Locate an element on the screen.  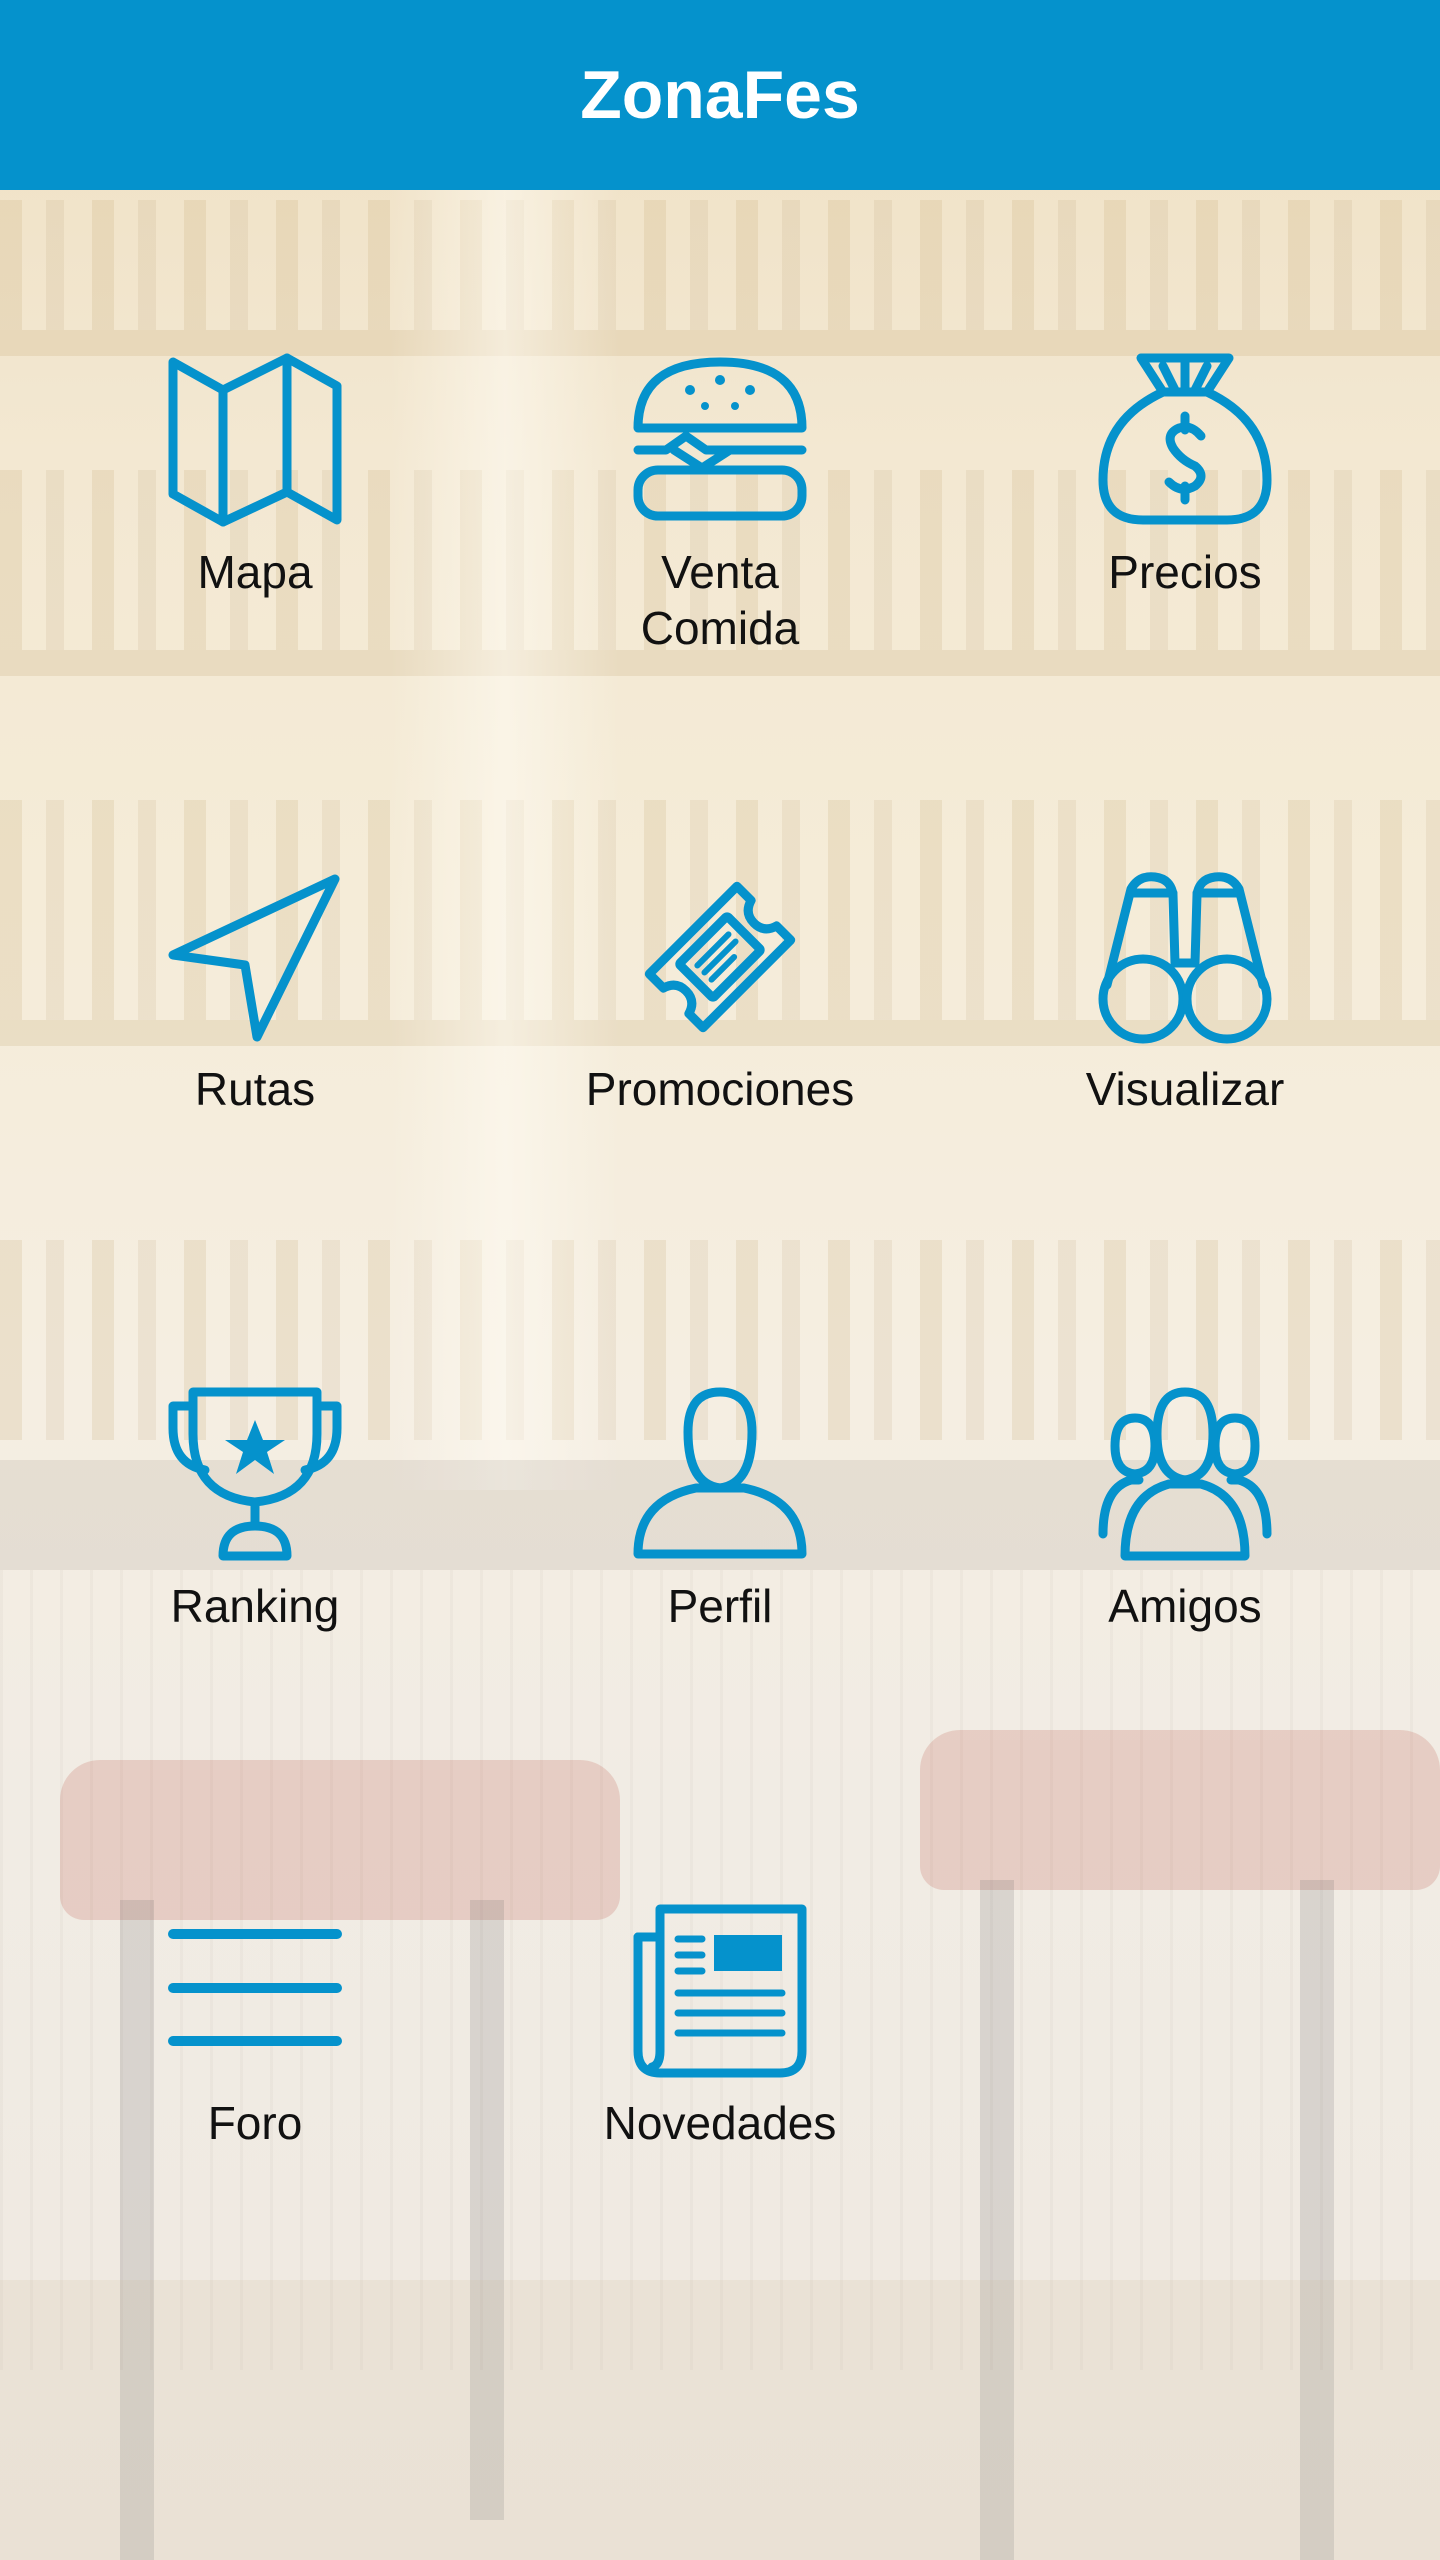
menu-item-novedades: Novedades is located at coordinates (720, 2071).